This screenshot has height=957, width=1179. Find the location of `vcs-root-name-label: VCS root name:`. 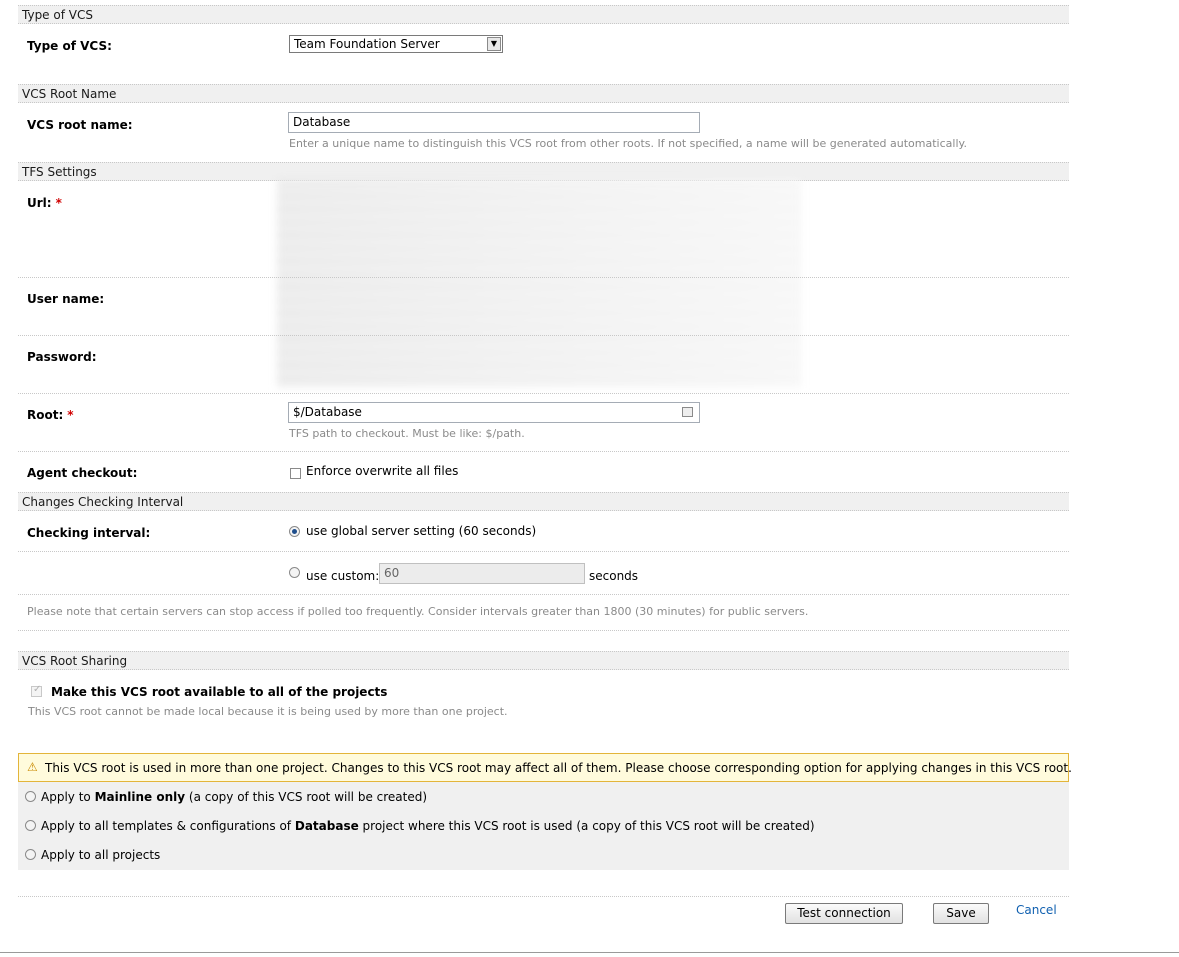

vcs-root-name-label: VCS root name: is located at coordinates (80, 125).